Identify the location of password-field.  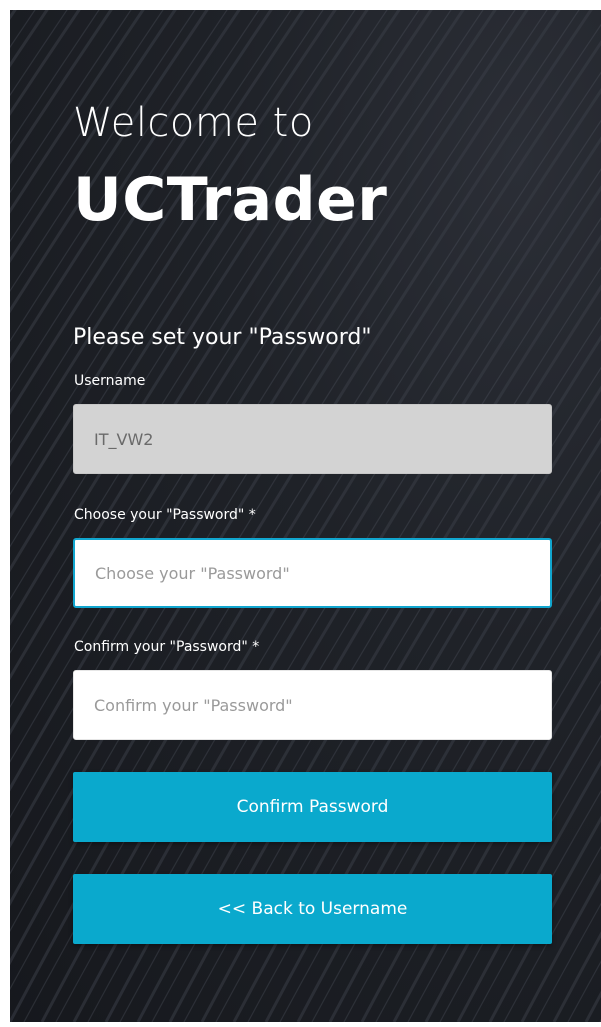
(312, 573).